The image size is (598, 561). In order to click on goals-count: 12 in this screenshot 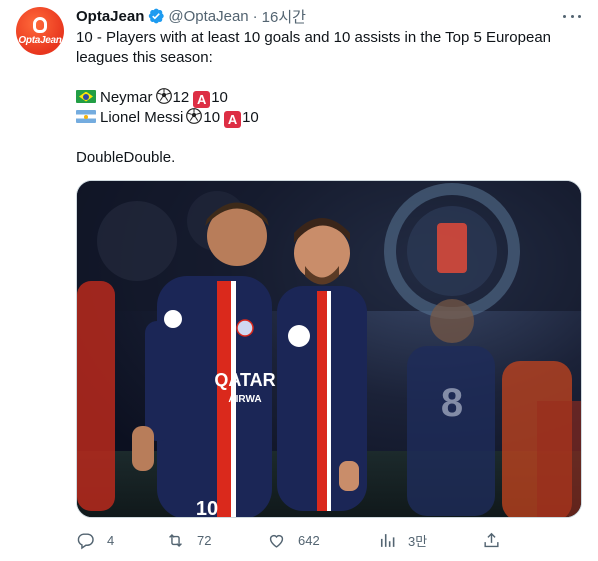, I will do `click(181, 97)`.